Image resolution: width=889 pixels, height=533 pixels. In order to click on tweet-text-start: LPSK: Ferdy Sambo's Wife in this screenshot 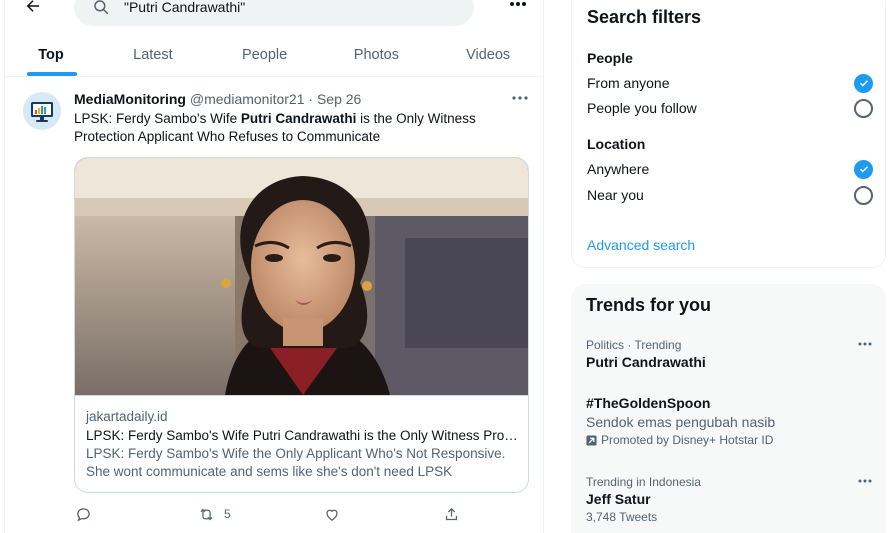, I will do `click(157, 118)`.